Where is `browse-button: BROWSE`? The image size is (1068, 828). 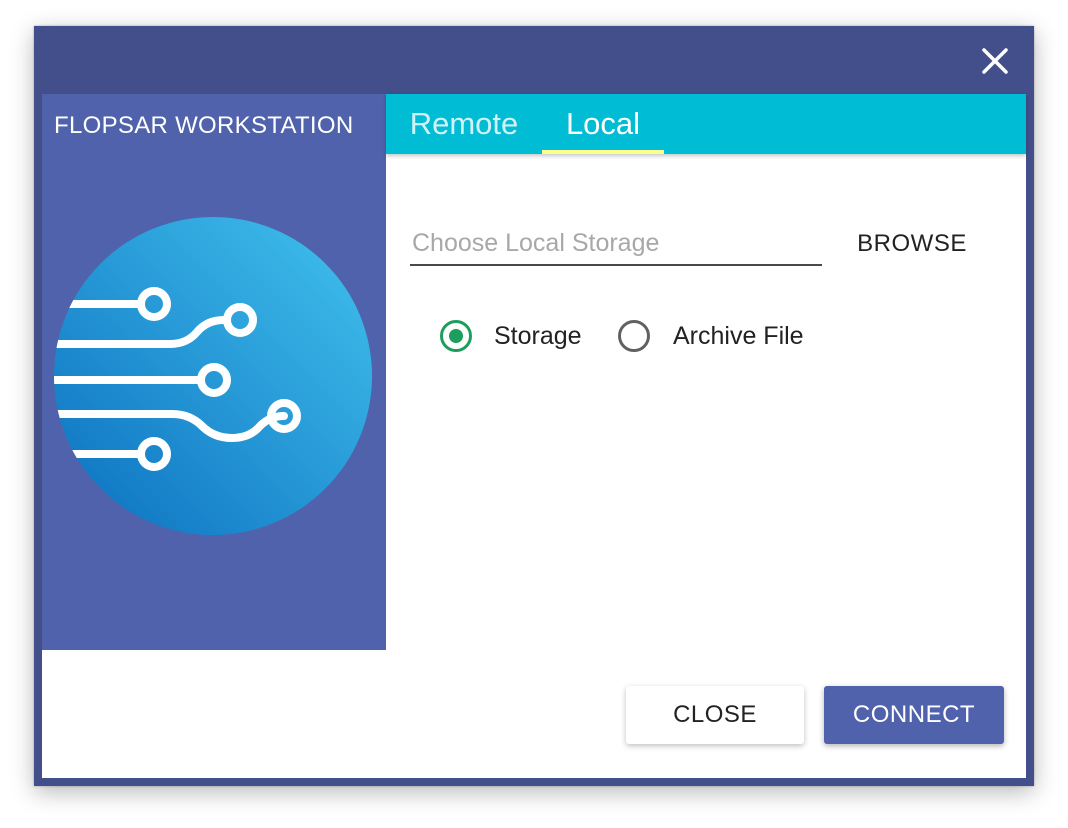
browse-button: BROWSE is located at coordinates (912, 244).